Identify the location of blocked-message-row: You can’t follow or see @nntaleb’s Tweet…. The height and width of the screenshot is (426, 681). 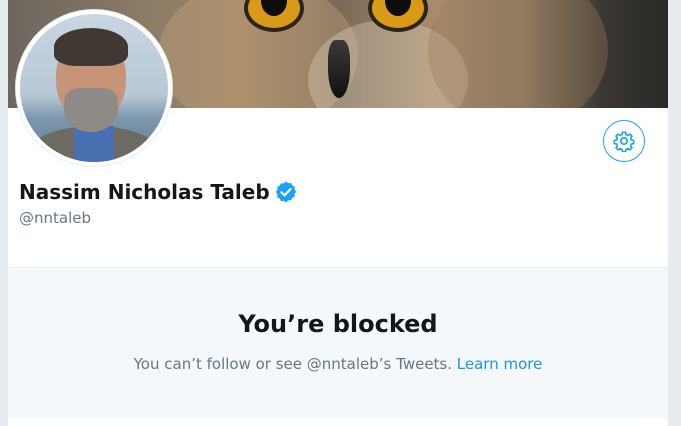
(338, 364).